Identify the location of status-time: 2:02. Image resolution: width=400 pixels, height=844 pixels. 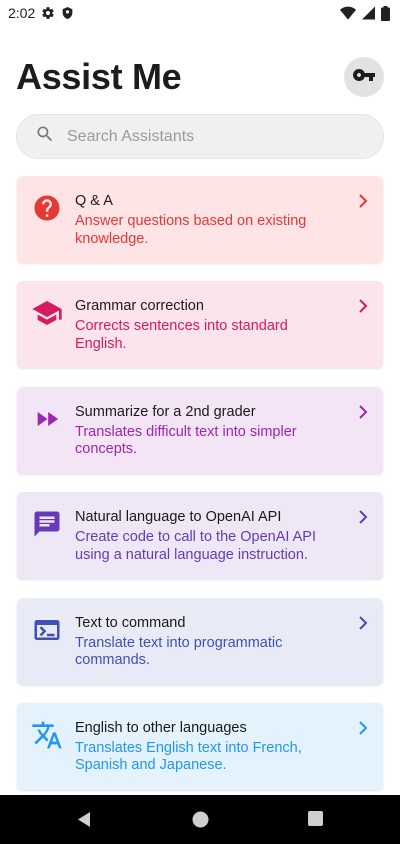
(22, 13).